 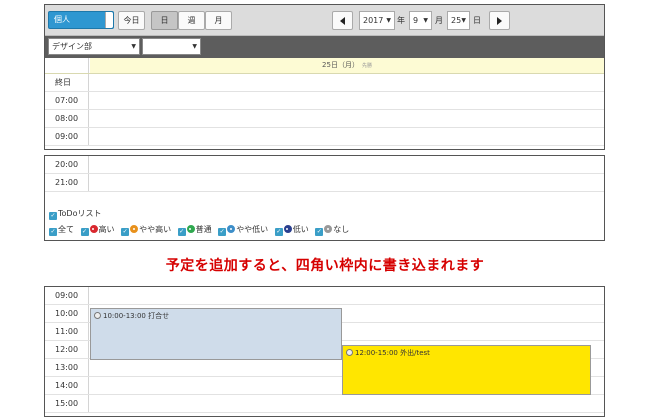 I want to click on time-label: 15:00, so click(x=67, y=403).